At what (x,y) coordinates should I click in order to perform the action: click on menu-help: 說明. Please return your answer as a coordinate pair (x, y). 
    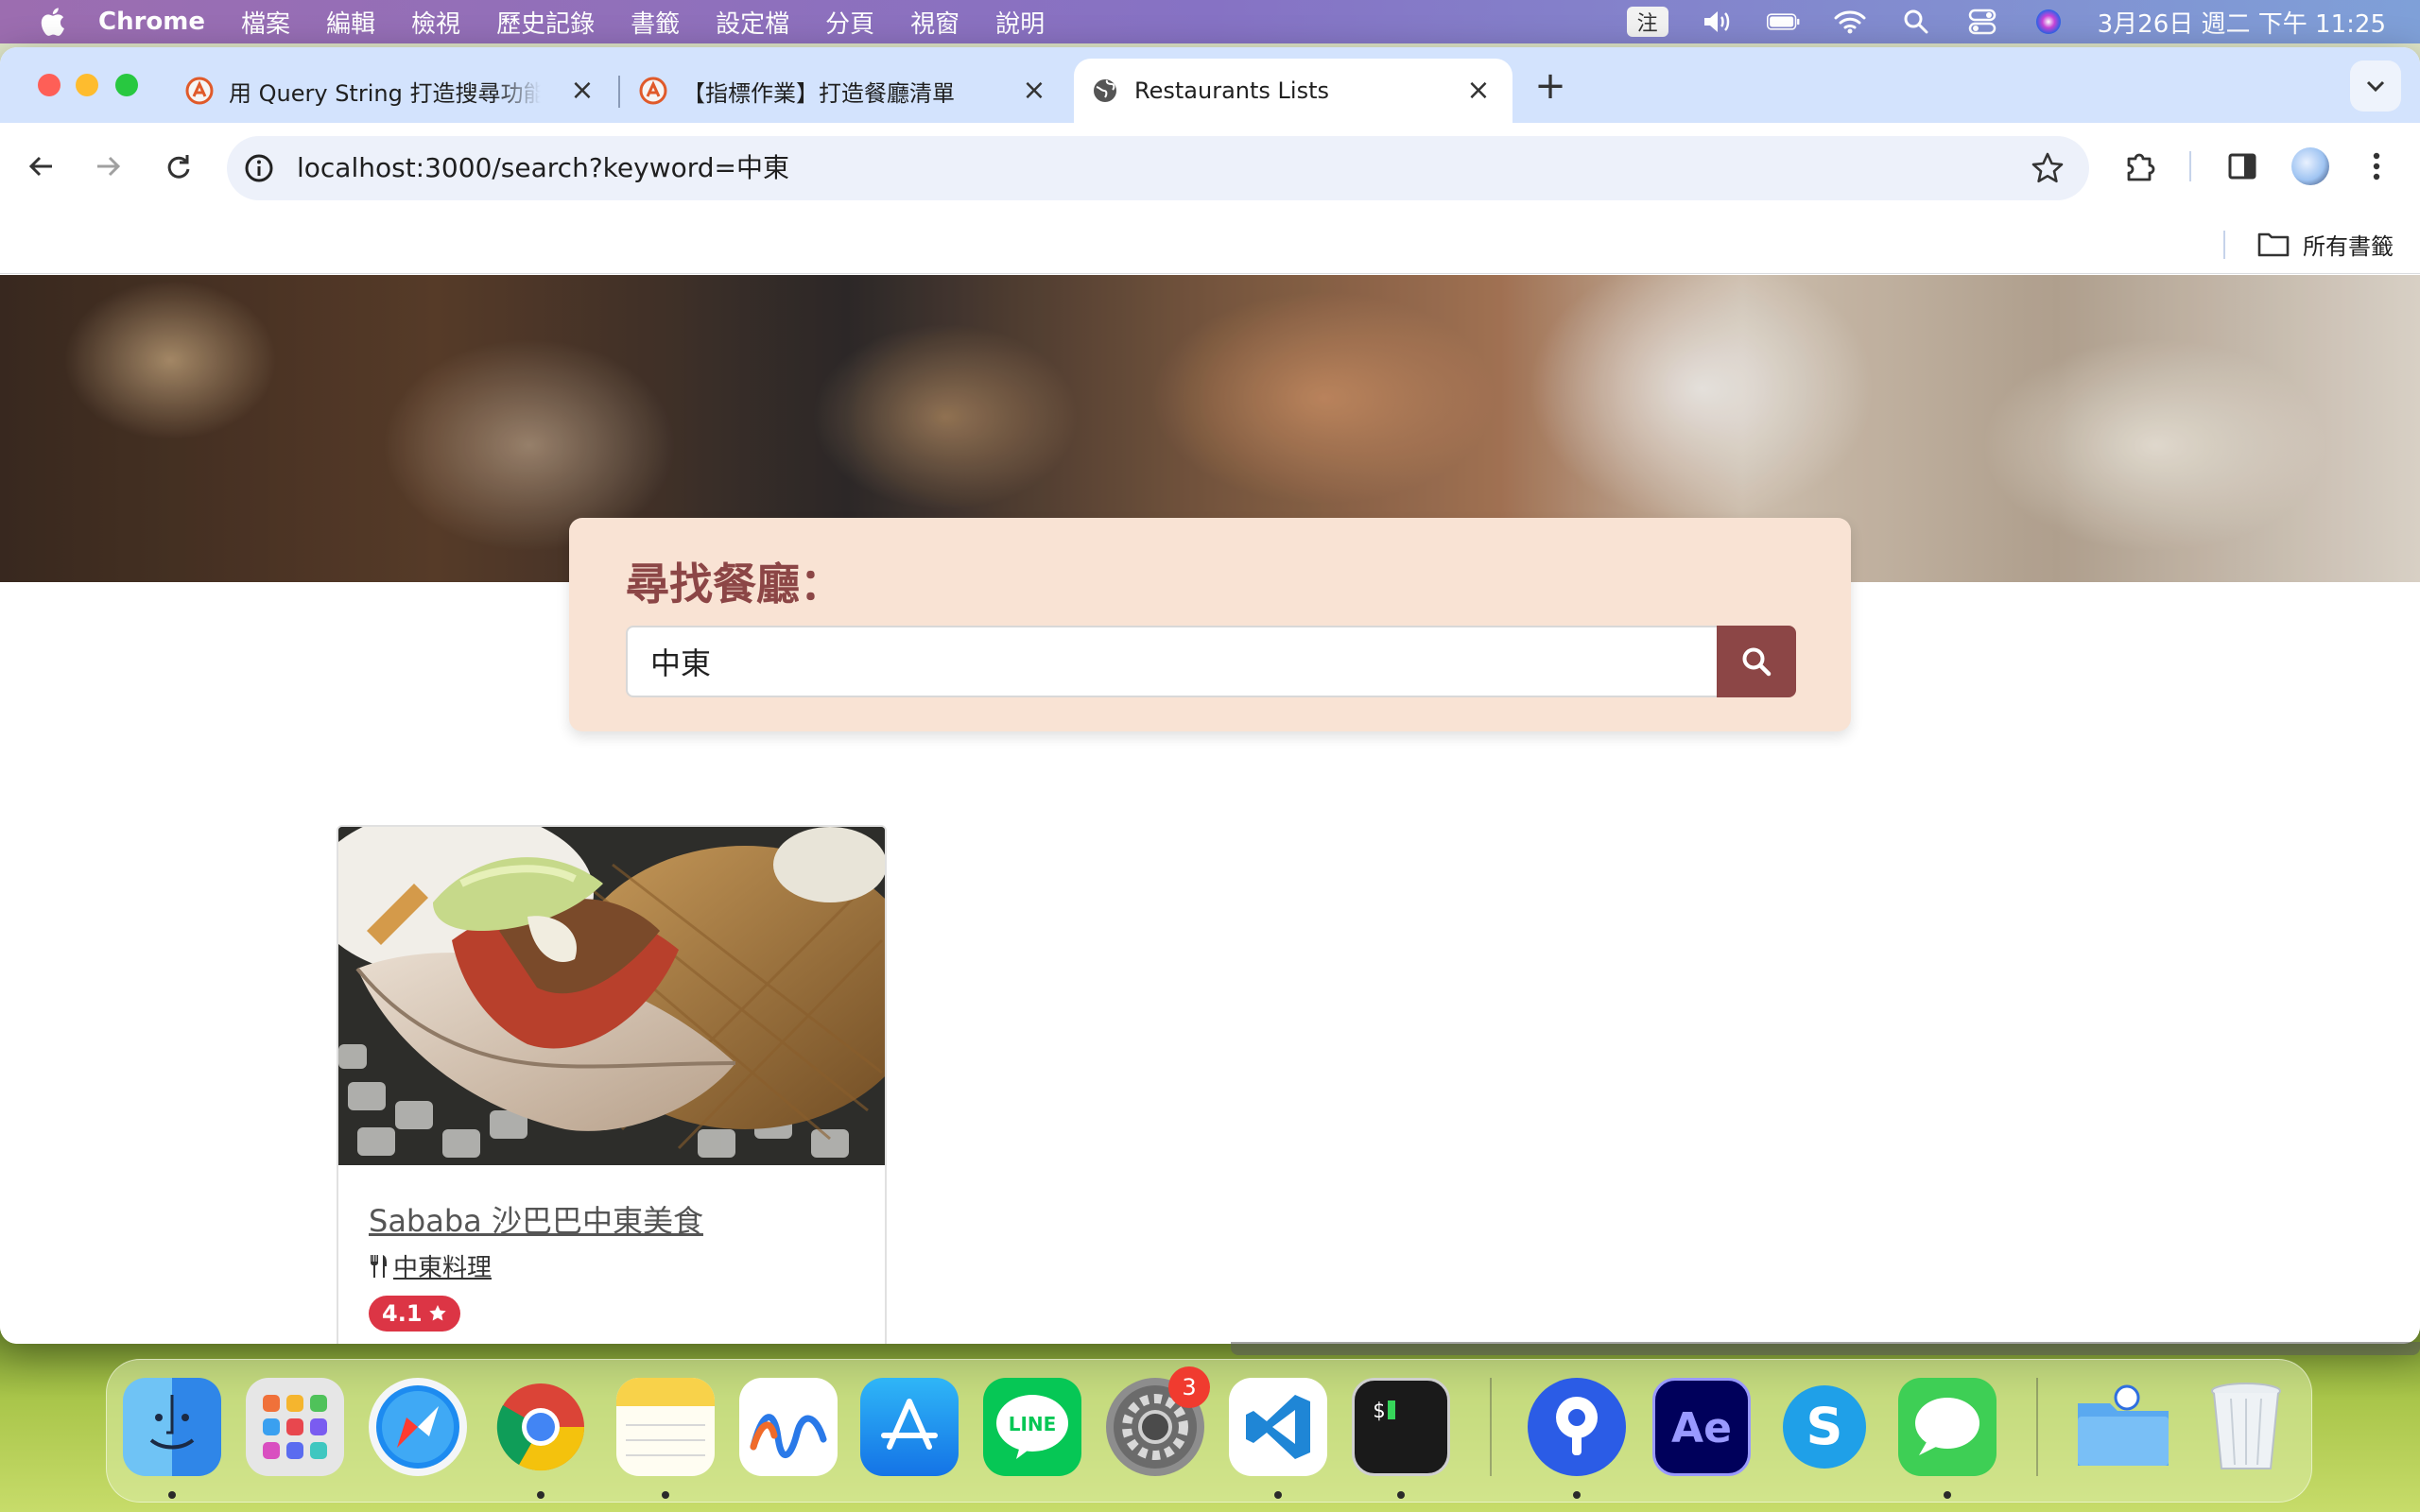
    Looking at the image, I should click on (1020, 22).